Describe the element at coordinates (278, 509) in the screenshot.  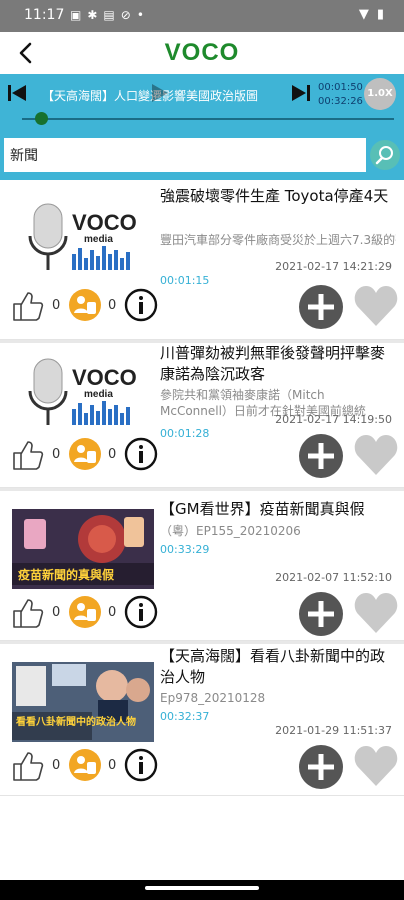
I see `item-title: 【GM看世界】疫苗新聞真與假` at that location.